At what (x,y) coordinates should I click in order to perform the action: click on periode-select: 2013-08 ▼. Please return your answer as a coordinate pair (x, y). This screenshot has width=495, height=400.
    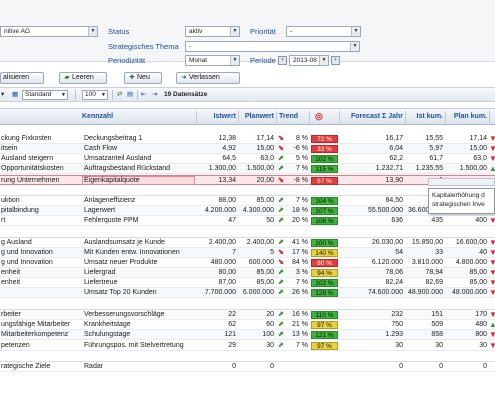
    Looking at the image, I should click on (309, 60).